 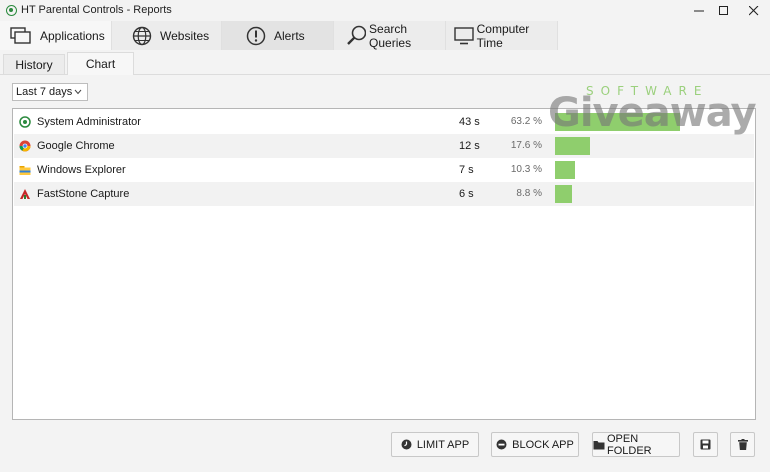 I want to click on title-bar: HT Parental Controls - Reports, so click(x=385, y=11).